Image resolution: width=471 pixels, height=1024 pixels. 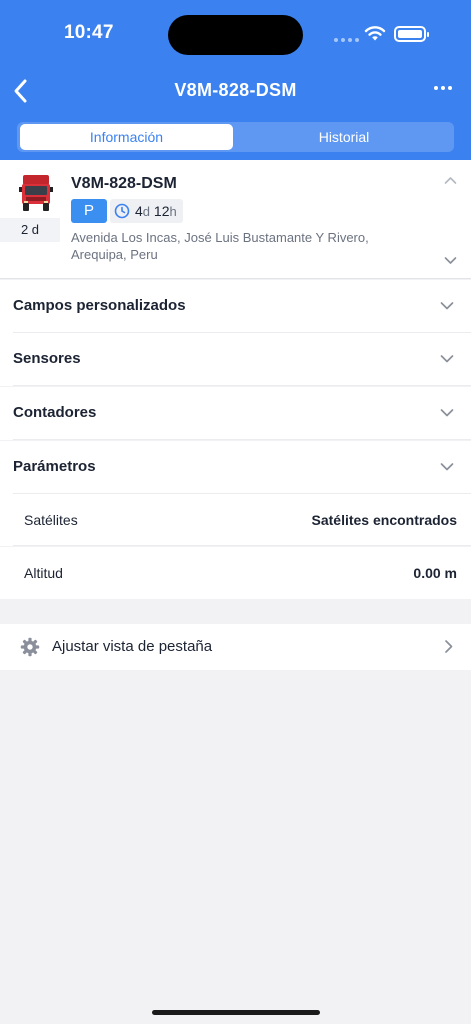 What do you see at coordinates (235, 359) in the screenshot?
I see `section-sensores: Sensores` at bounding box center [235, 359].